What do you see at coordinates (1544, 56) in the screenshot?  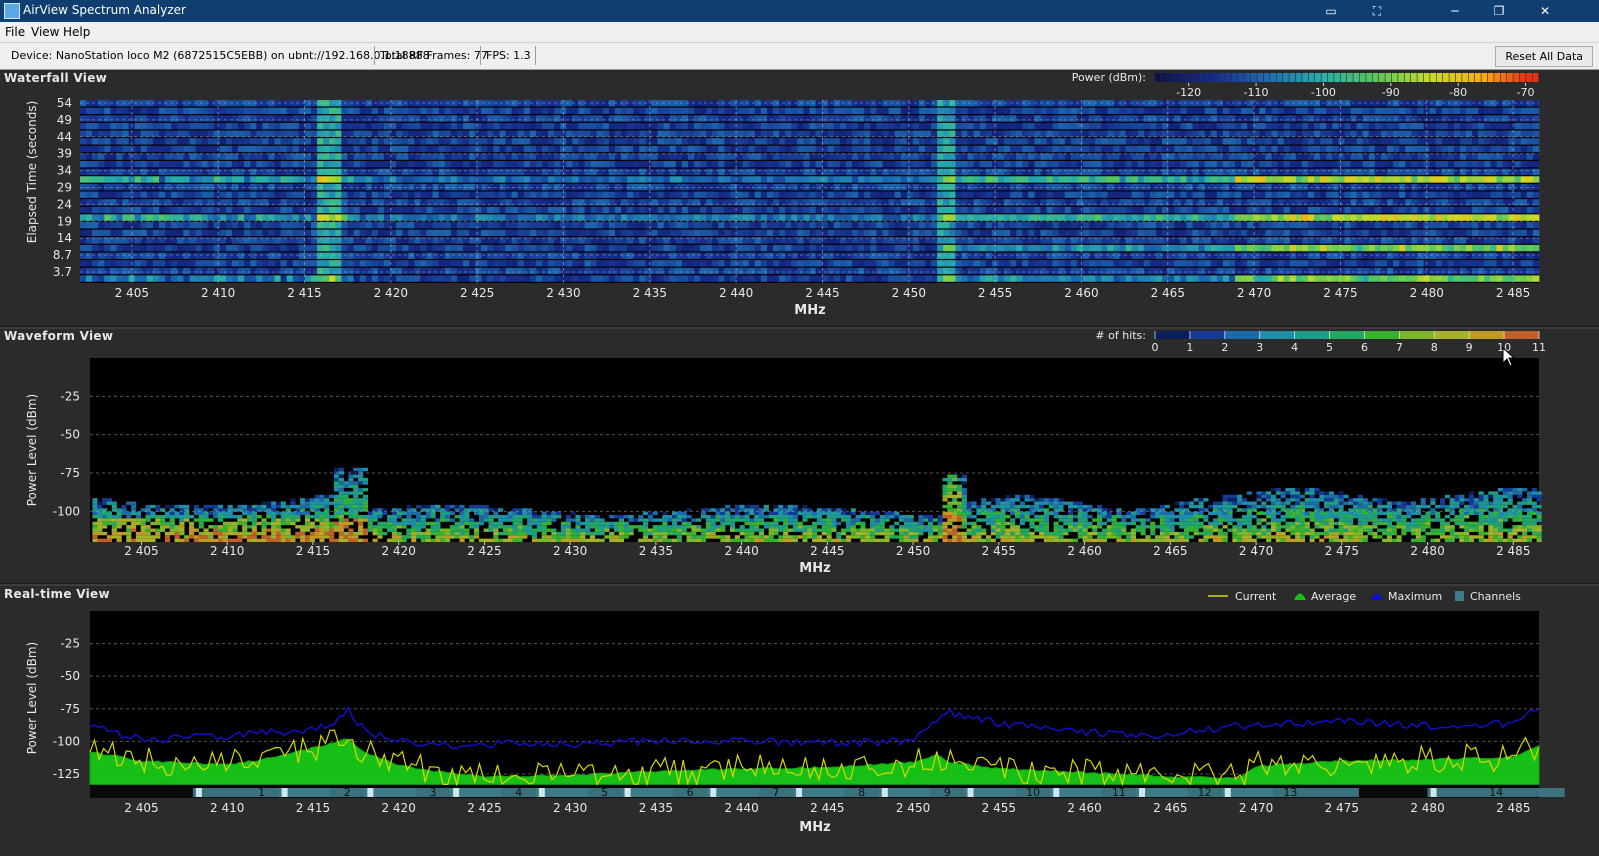 I see `reset-all-data-button: Reset All Data` at bounding box center [1544, 56].